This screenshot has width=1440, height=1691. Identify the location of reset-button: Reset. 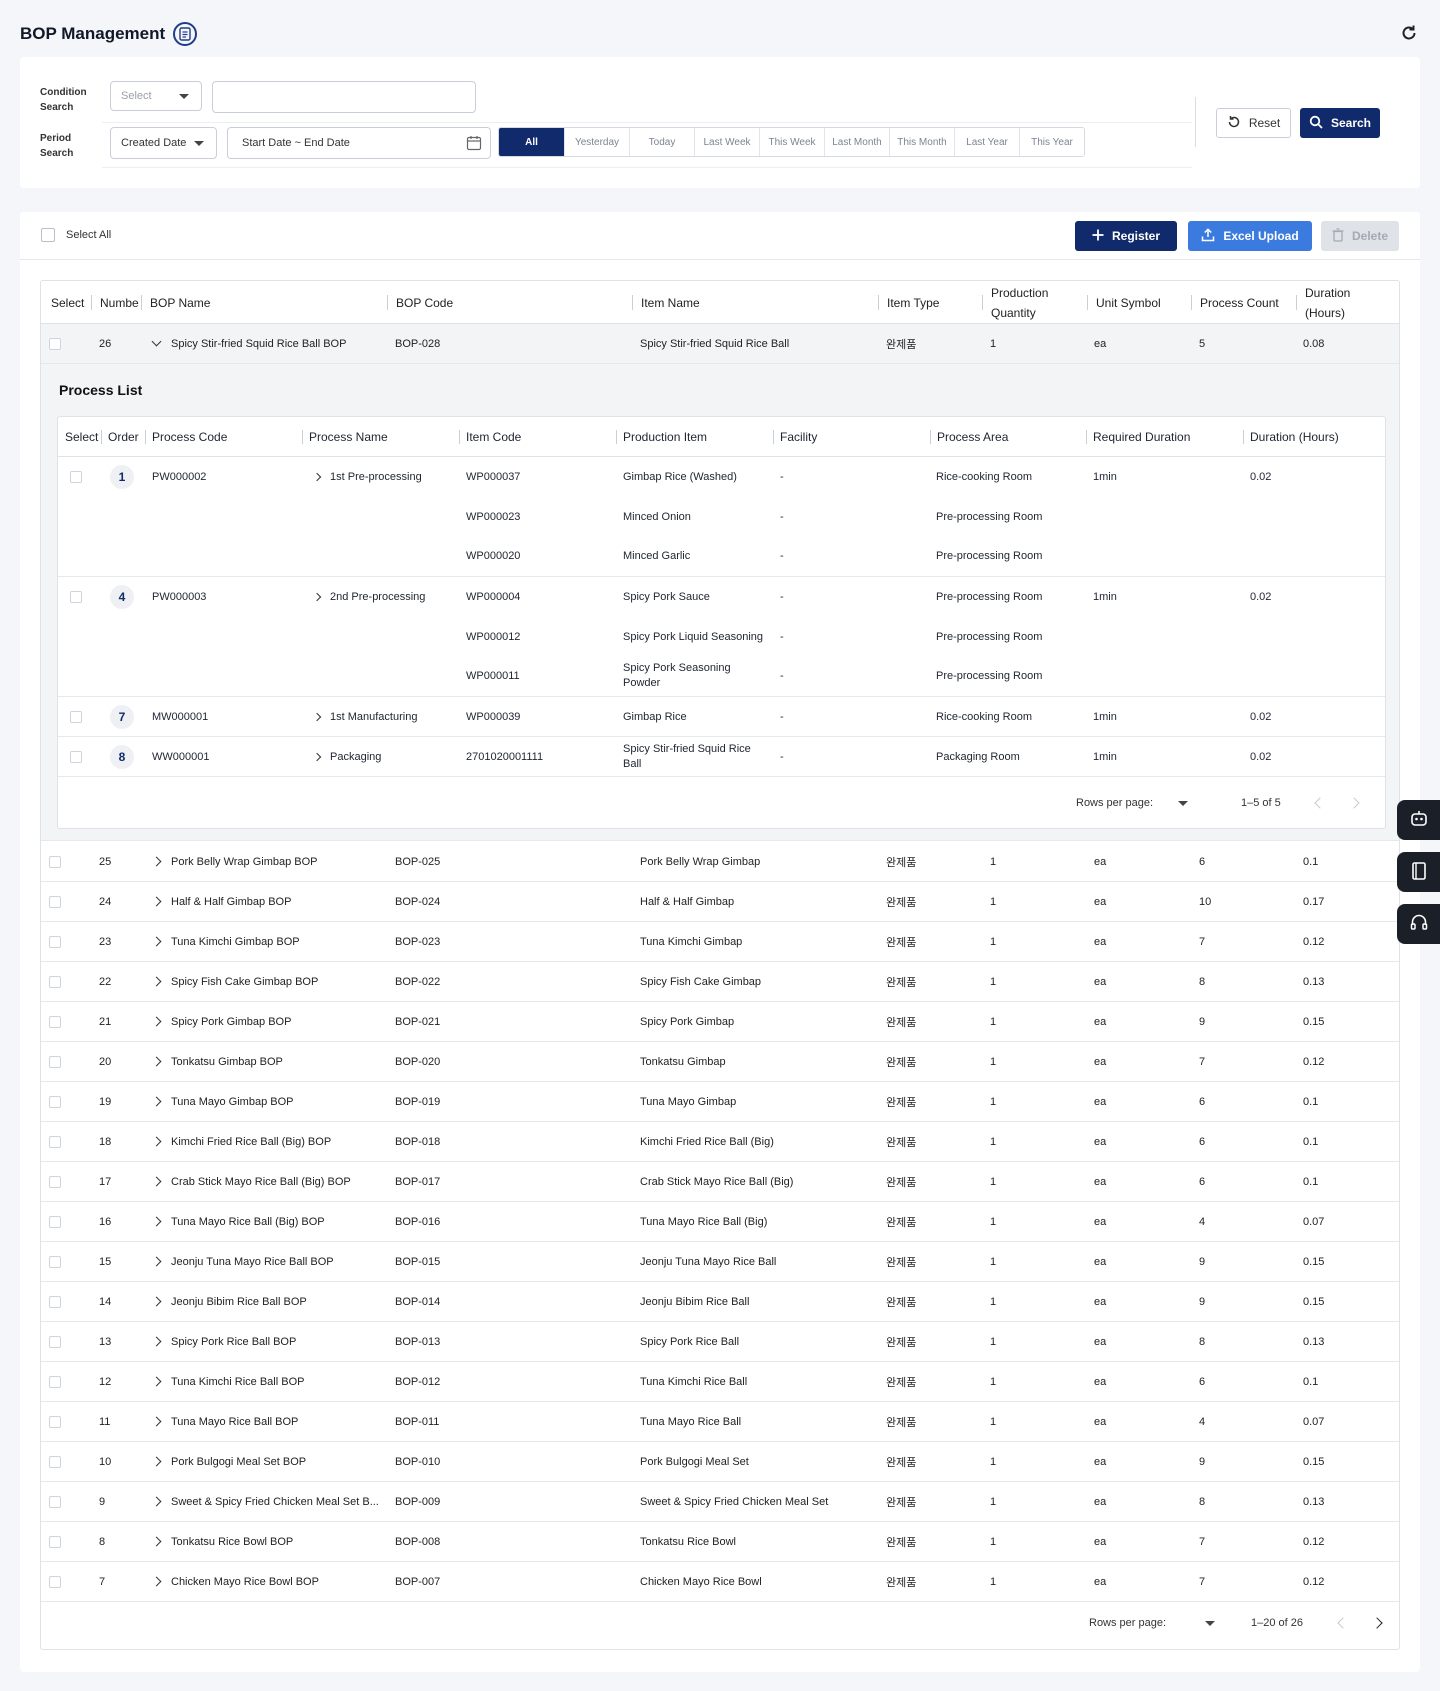
(1253, 123).